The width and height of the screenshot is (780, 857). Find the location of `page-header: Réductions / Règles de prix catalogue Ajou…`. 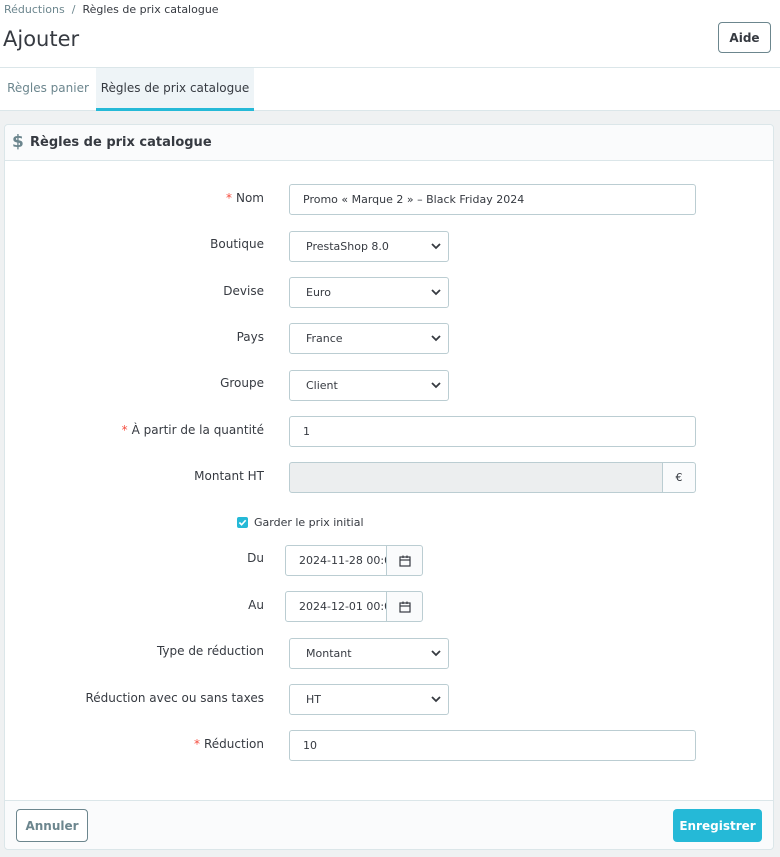

page-header: Réductions / Règles de prix catalogue Ajou… is located at coordinates (390, 34).